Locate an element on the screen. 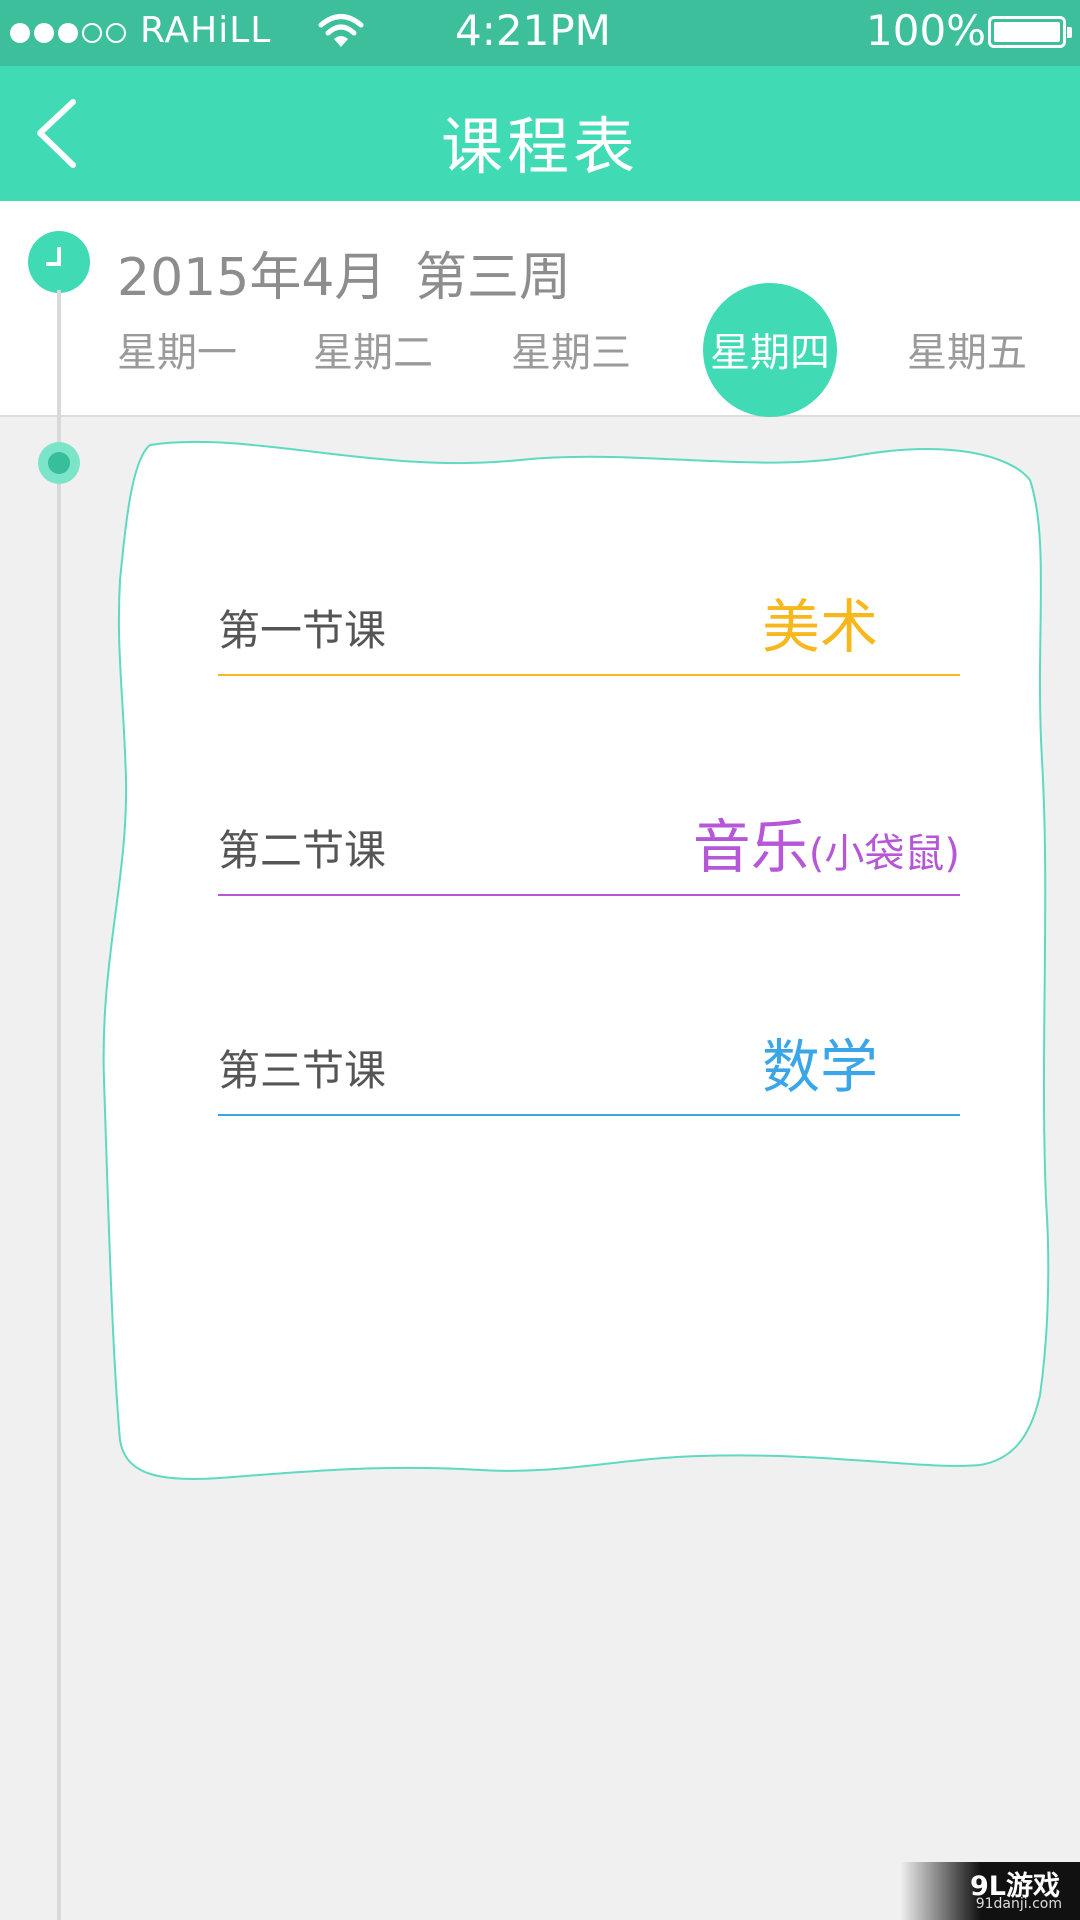 The image size is (1080, 1920). tab-tuesday: 星期二 is located at coordinates (373, 349).